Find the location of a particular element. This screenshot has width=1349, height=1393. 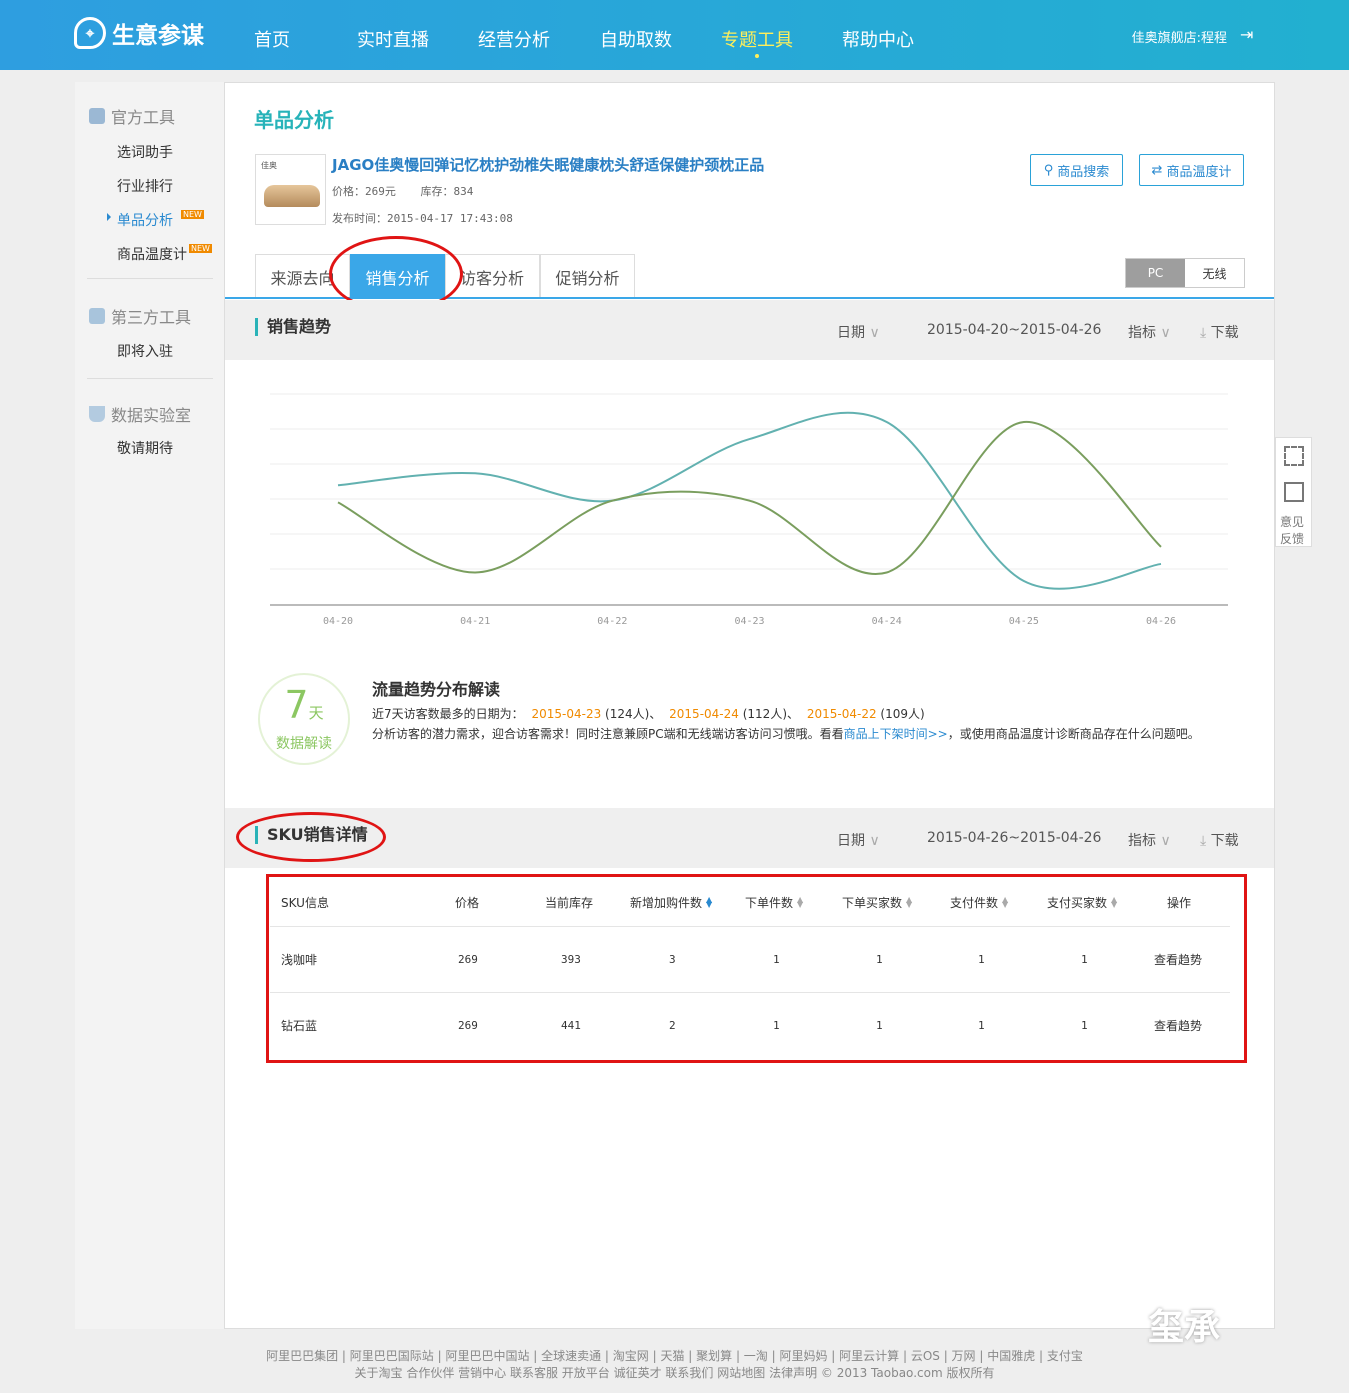

interpretation-title: 流量趋势分布解读 is located at coordinates (436, 689).